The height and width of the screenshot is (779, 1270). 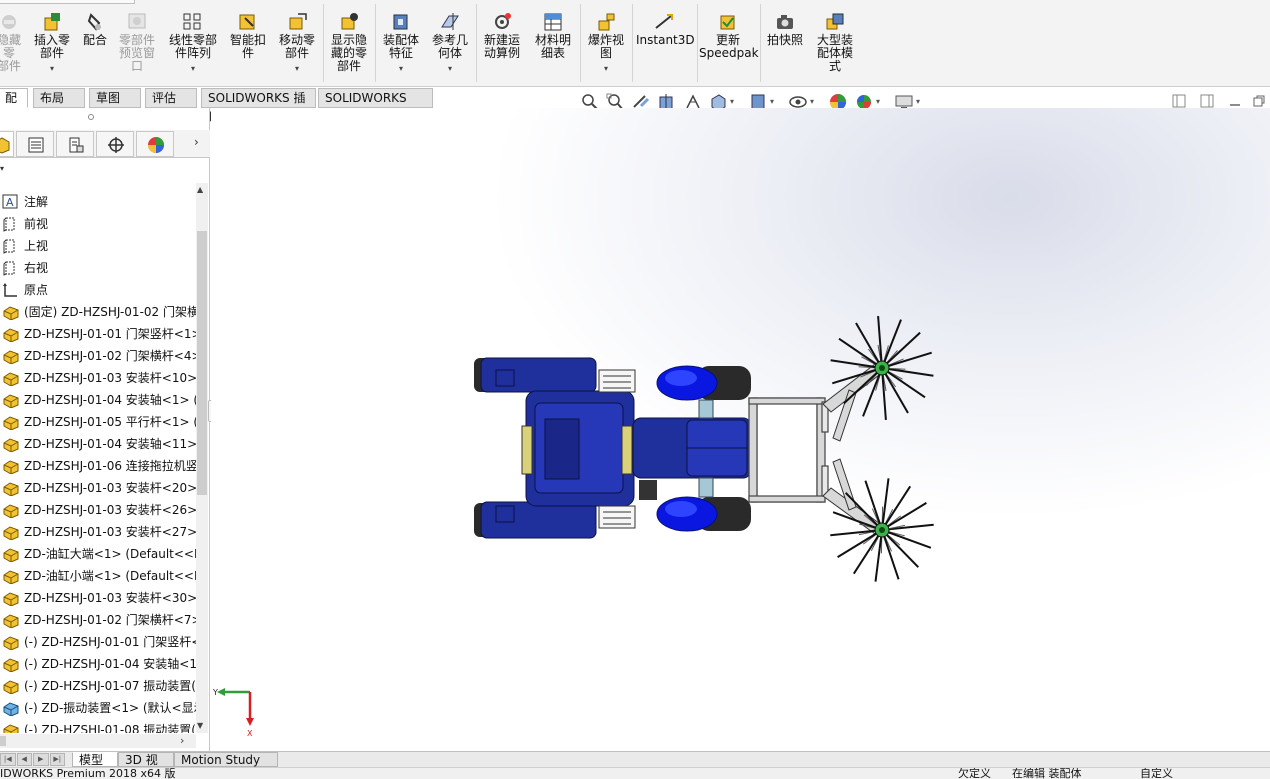 I want to click on tab-display-manager, so click(x=155, y=144).